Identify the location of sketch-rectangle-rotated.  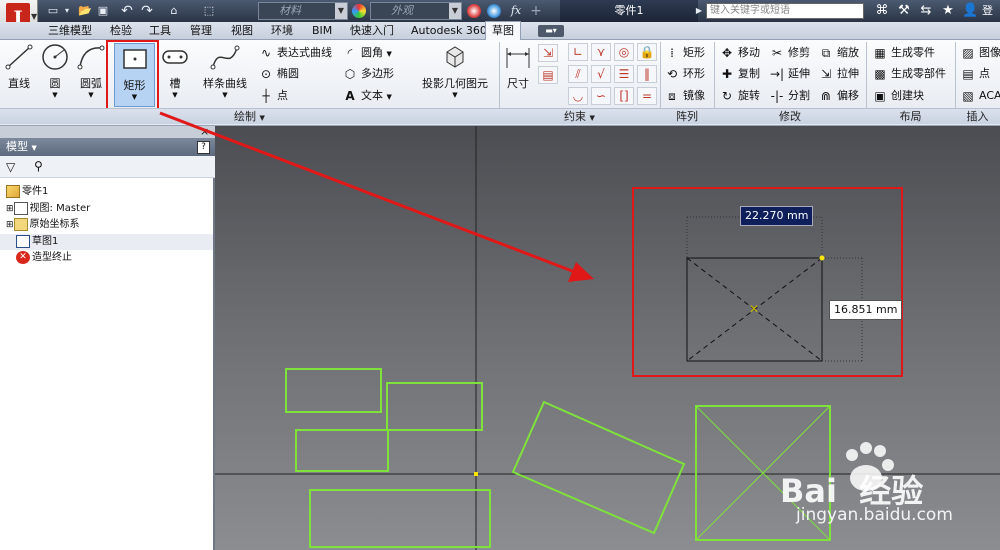
(598, 467).